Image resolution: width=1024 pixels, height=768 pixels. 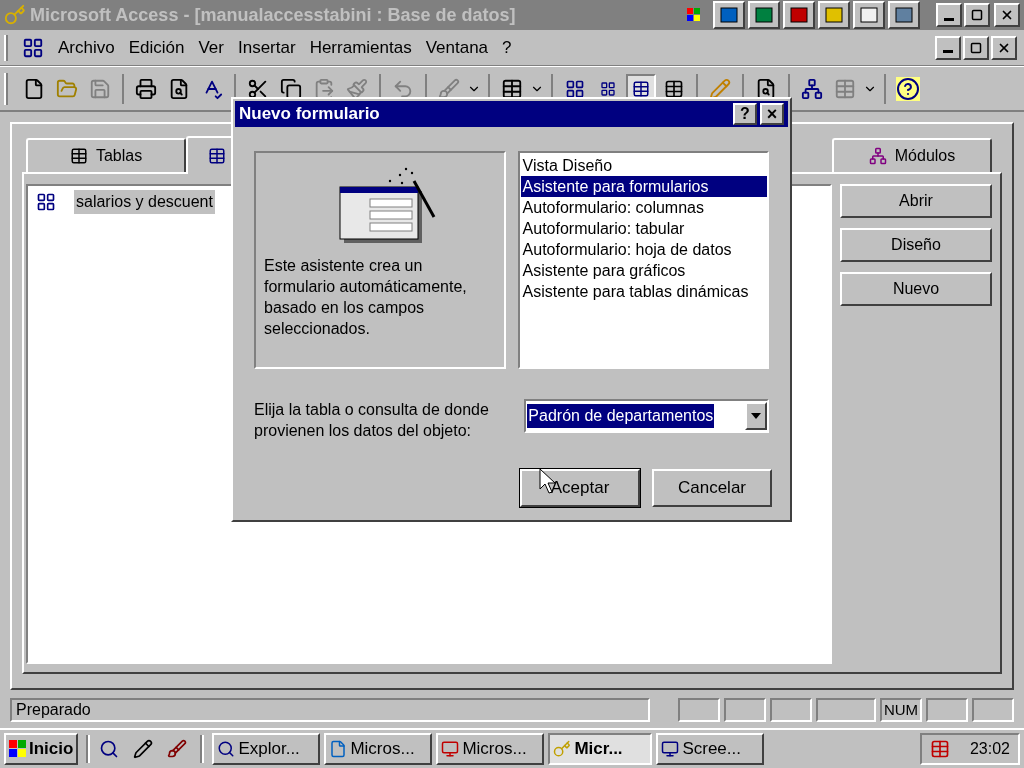 What do you see at coordinates (457, 47) in the screenshot?
I see `menu-item: Ventana` at bounding box center [457, 47].